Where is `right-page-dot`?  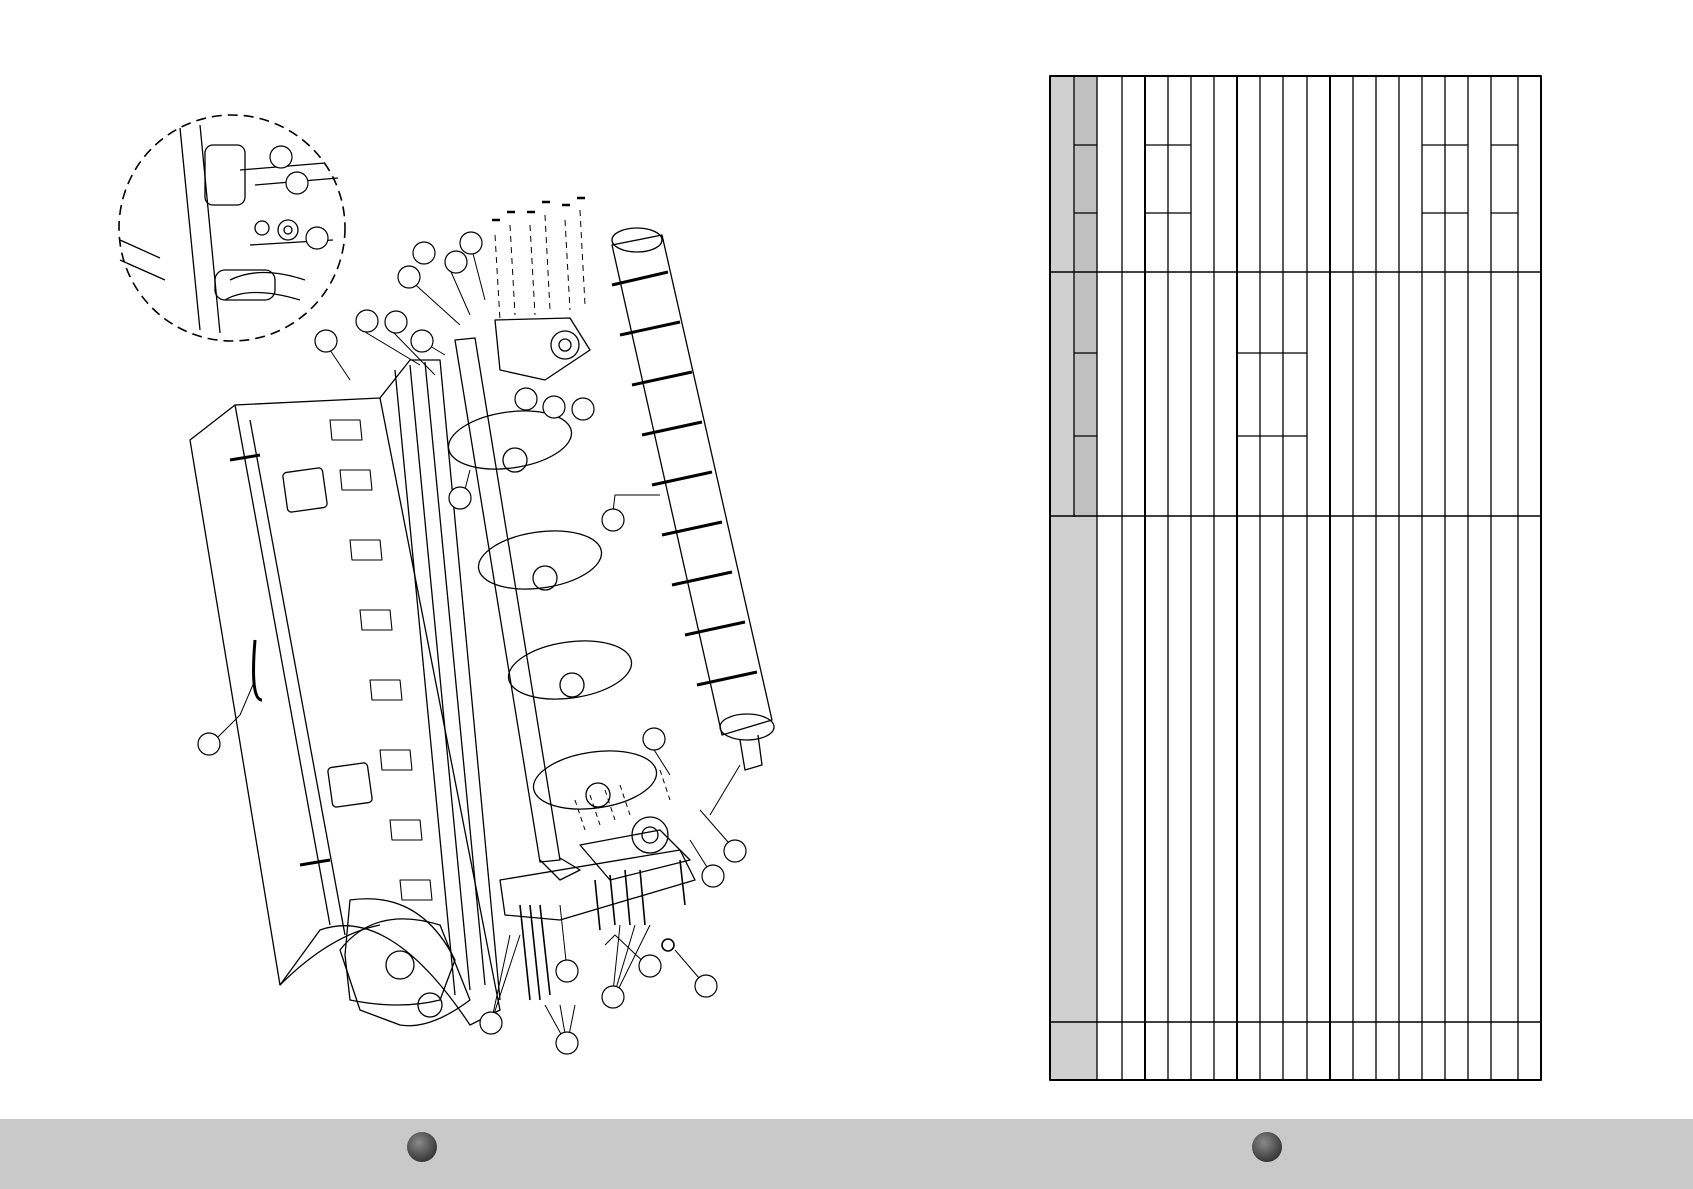 right-page-dot is located at coordinates (1267, 1147).